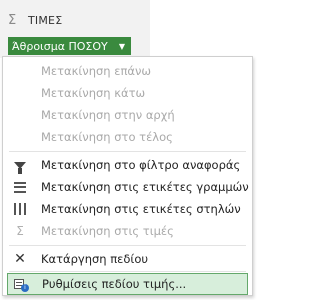 The image size is (320, 300). Describe the element at coordinates (127, 71) in the screenshot. I see `menu-item-move-up: Μετακίνηση επάνω` at that location.